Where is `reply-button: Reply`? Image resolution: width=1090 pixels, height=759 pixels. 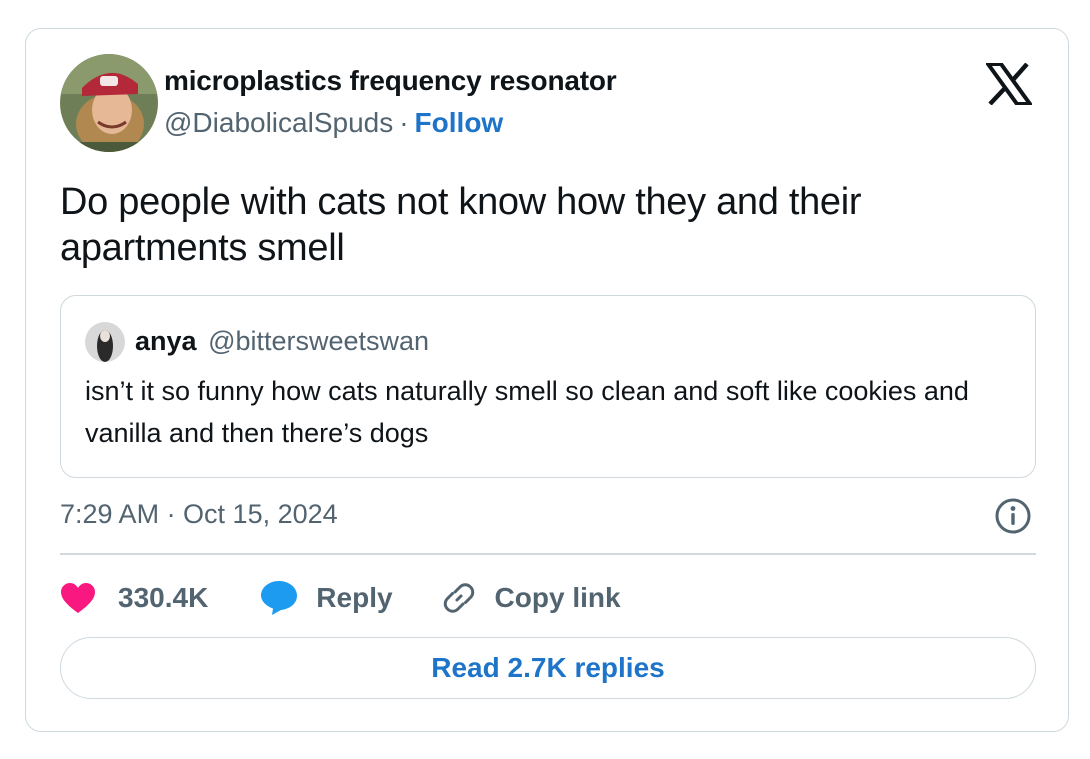 reply-button: Reply is located at coordinates (326, 598).